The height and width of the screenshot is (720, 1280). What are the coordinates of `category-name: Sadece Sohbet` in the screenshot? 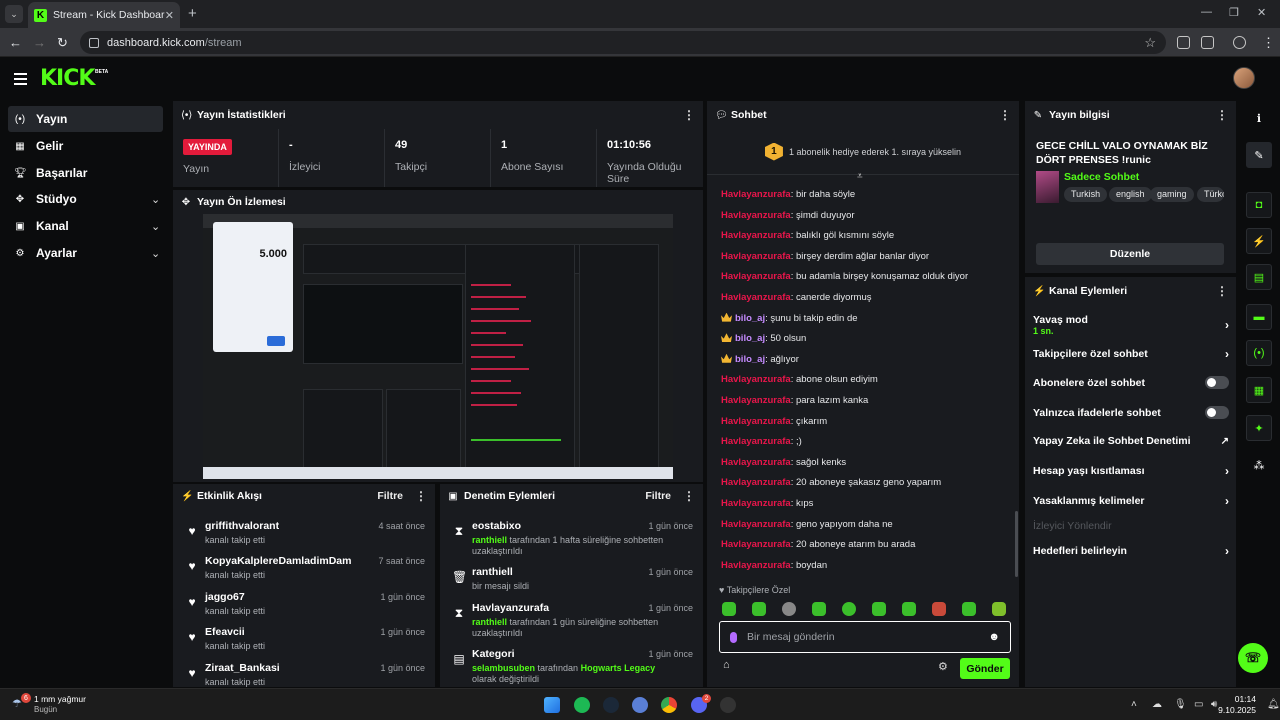 It's located at (1101, 177).